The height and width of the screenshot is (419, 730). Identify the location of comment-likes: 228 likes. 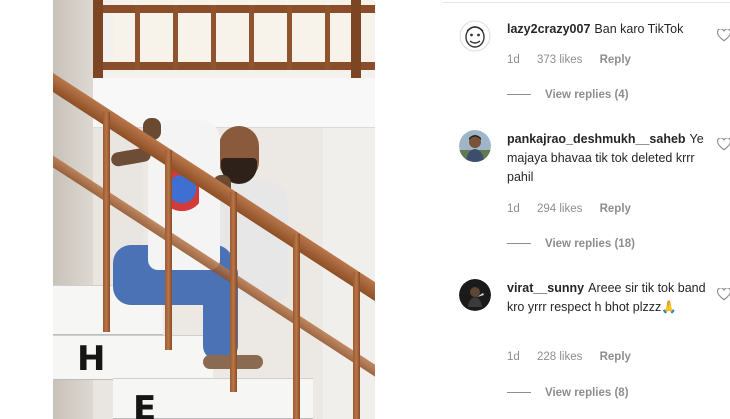
(559, 357).